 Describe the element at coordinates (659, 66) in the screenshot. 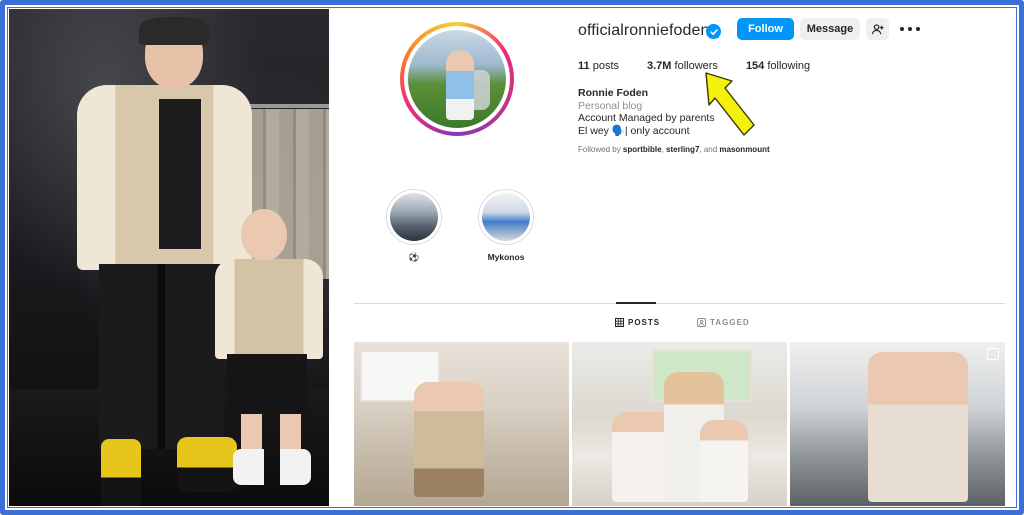

I see `followers-count: 3.7M` at that location.